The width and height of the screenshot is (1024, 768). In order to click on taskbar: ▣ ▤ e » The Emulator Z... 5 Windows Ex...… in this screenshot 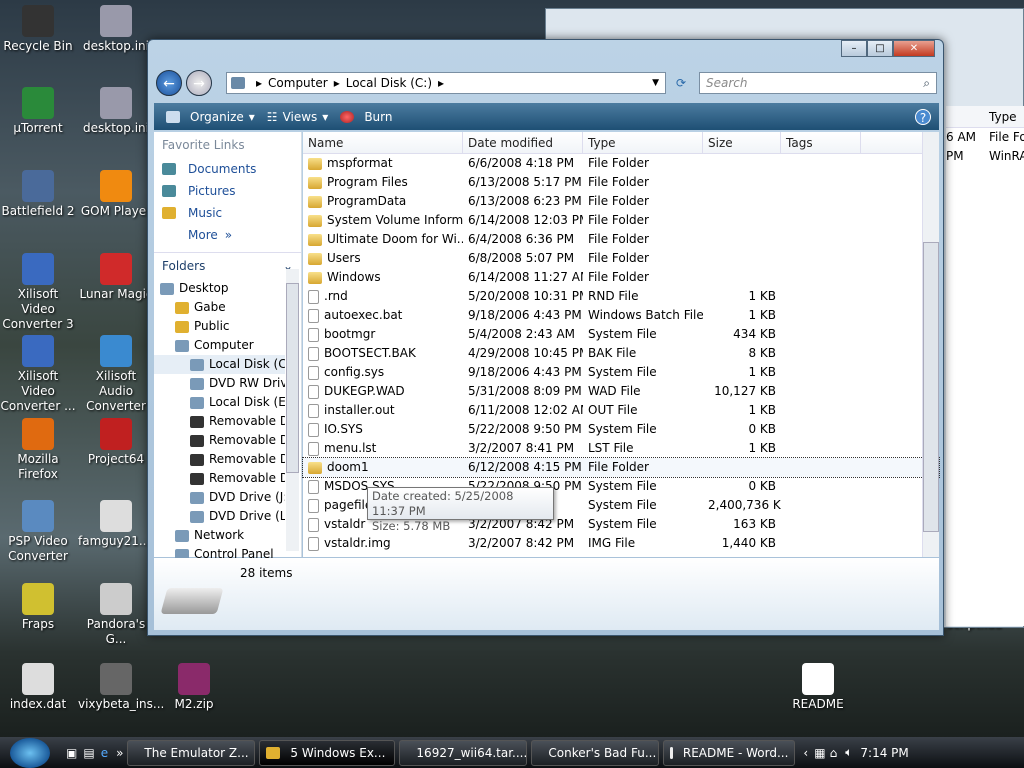, I will do `click(512, 752)`.